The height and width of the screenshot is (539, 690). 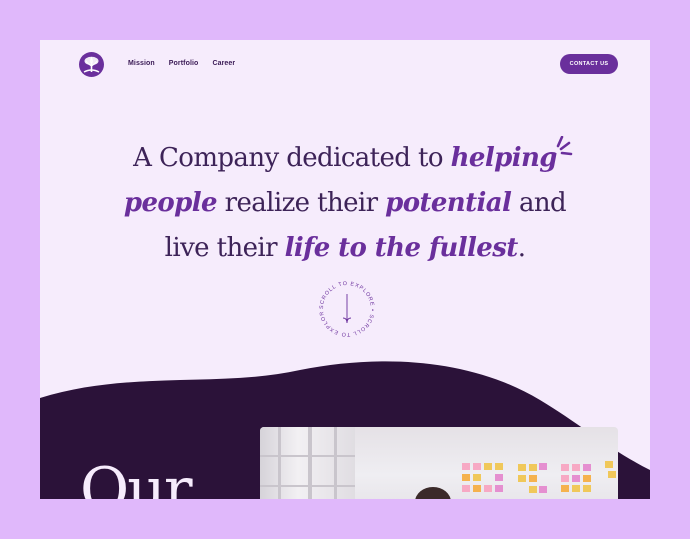 I want to click on hero-text: ., so click(x=521, y=248).